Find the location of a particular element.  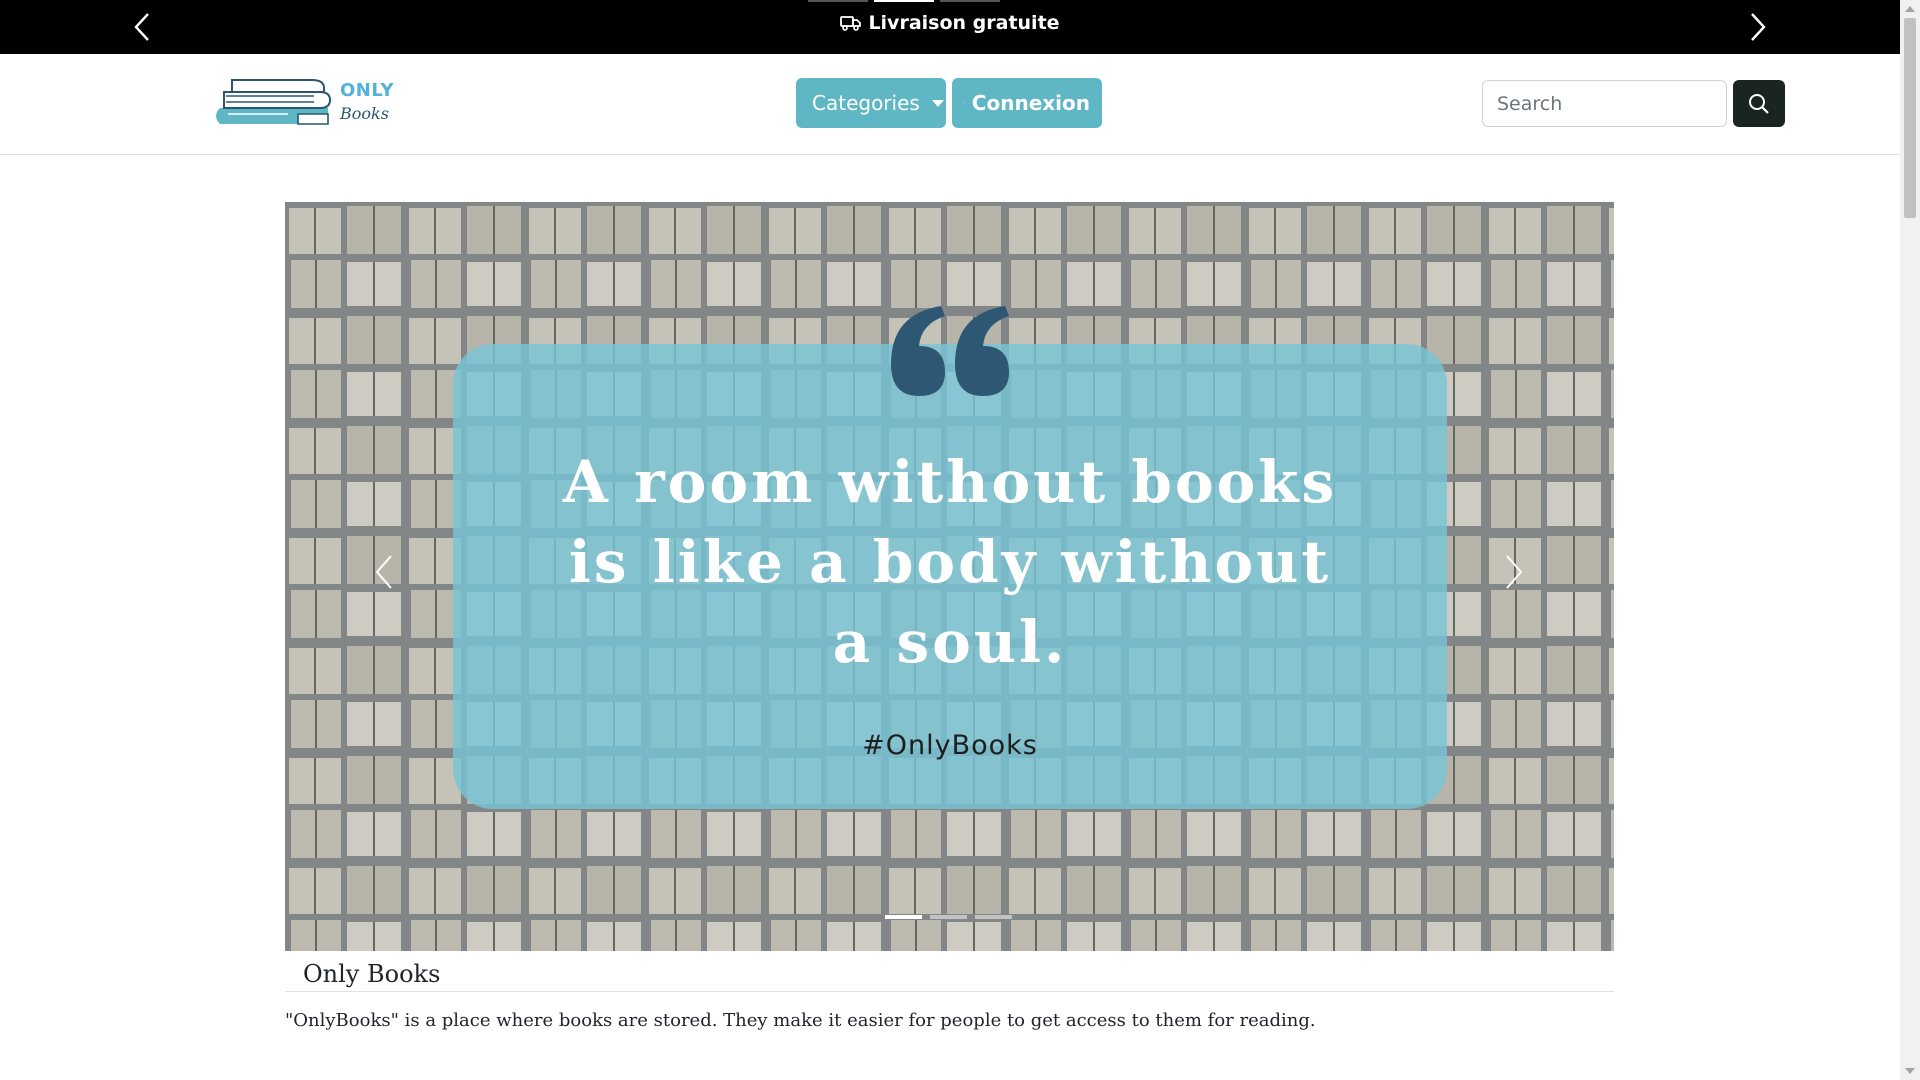

hero-hashtag: #OnlyBooks is located at coordinates (950, 745).